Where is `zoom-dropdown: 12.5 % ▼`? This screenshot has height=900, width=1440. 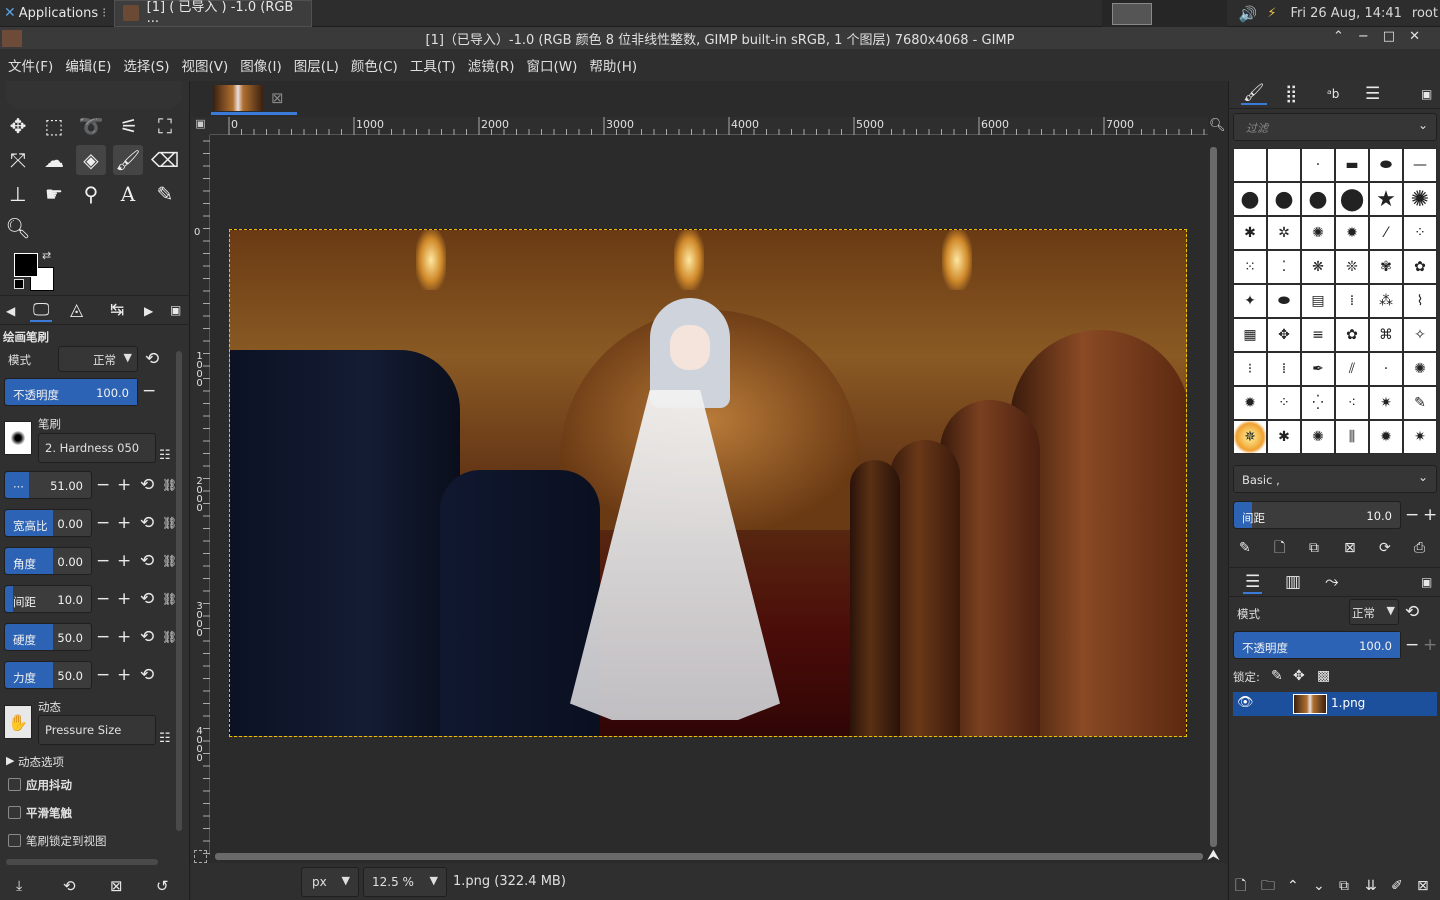
zoom-dropdown: 12.5 % ▼ is located at coordinates (405, 882).